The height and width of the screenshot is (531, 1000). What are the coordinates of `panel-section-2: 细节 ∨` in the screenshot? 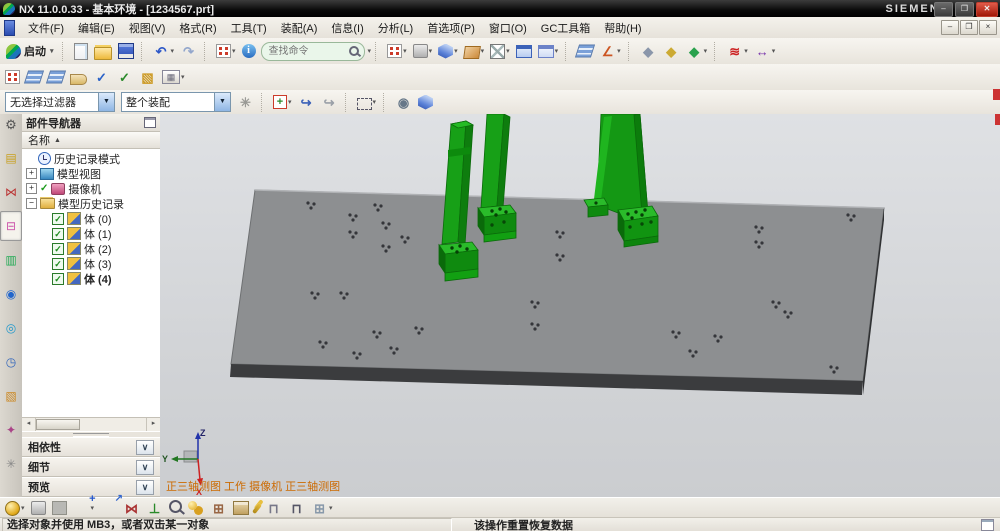 It's located at (91, 467).